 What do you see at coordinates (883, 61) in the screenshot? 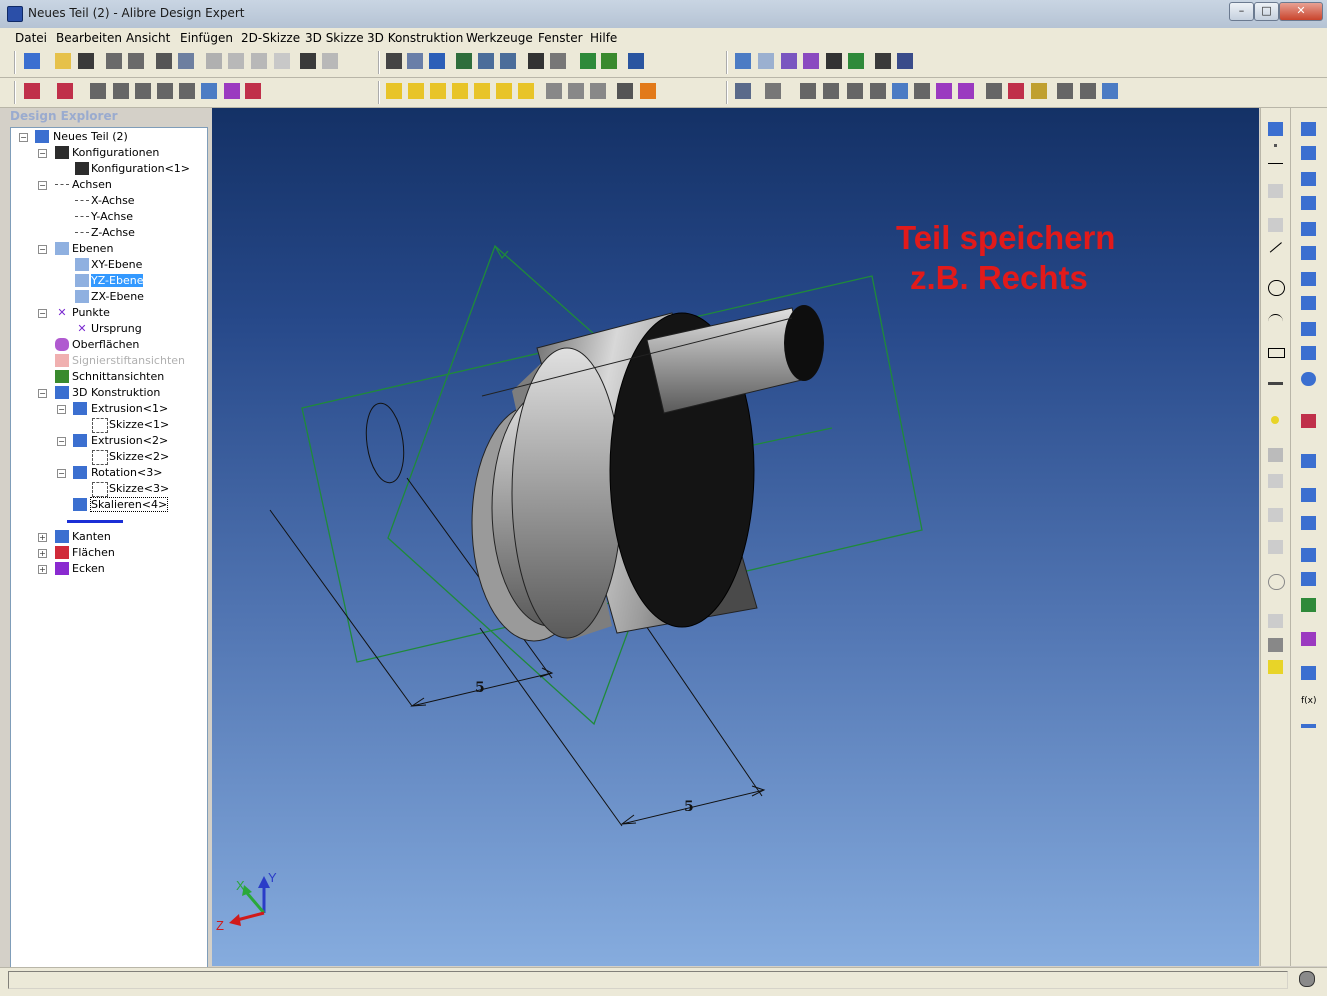
I see `measure-icon` at bounding box center [883, 61].